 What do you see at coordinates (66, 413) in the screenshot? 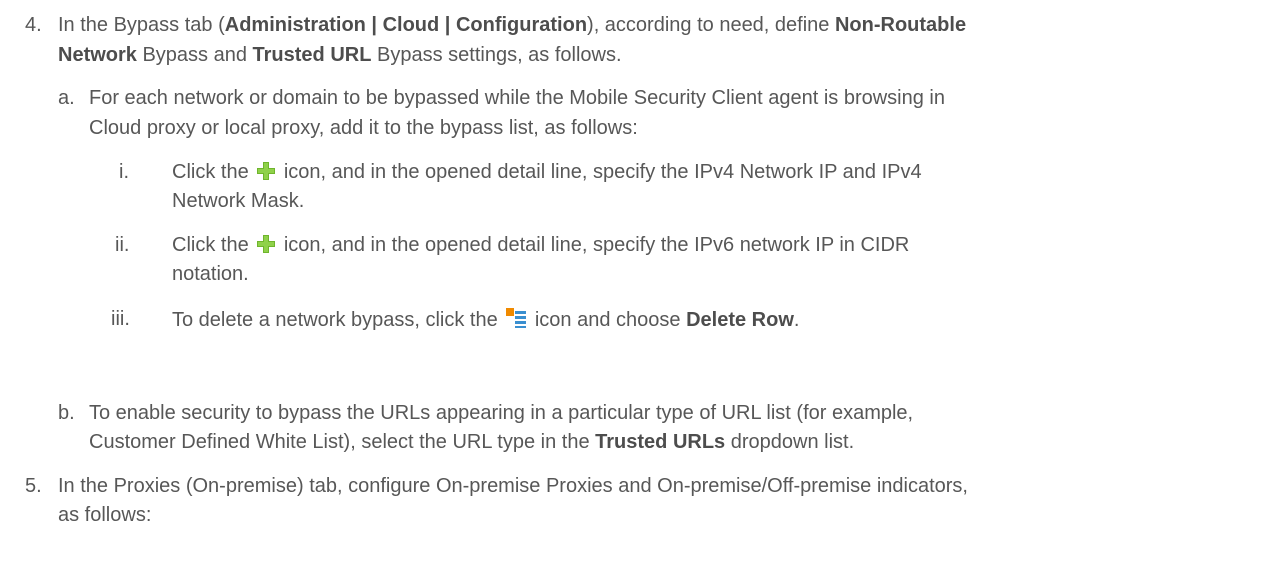
I see `step-letter: b.` at bounding box center [66, 413].